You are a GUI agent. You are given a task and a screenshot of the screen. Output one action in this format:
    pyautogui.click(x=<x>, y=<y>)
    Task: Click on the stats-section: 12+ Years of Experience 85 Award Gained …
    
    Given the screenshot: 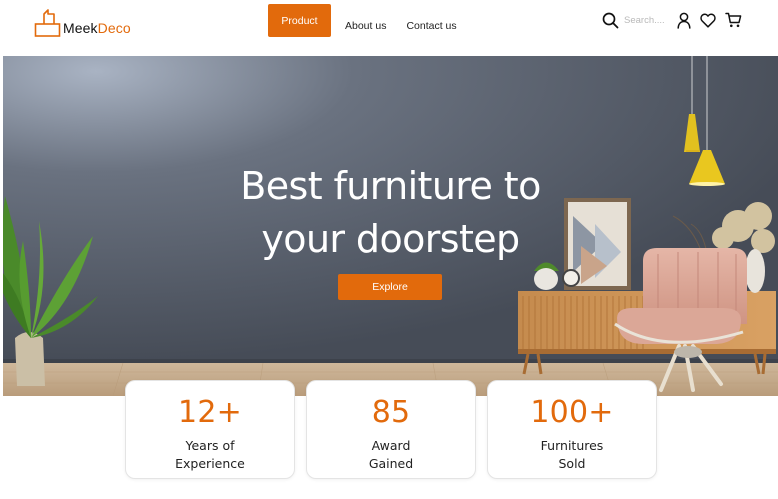 What is the action you would take?
    pyautogui.click(x=391, y=429)
    